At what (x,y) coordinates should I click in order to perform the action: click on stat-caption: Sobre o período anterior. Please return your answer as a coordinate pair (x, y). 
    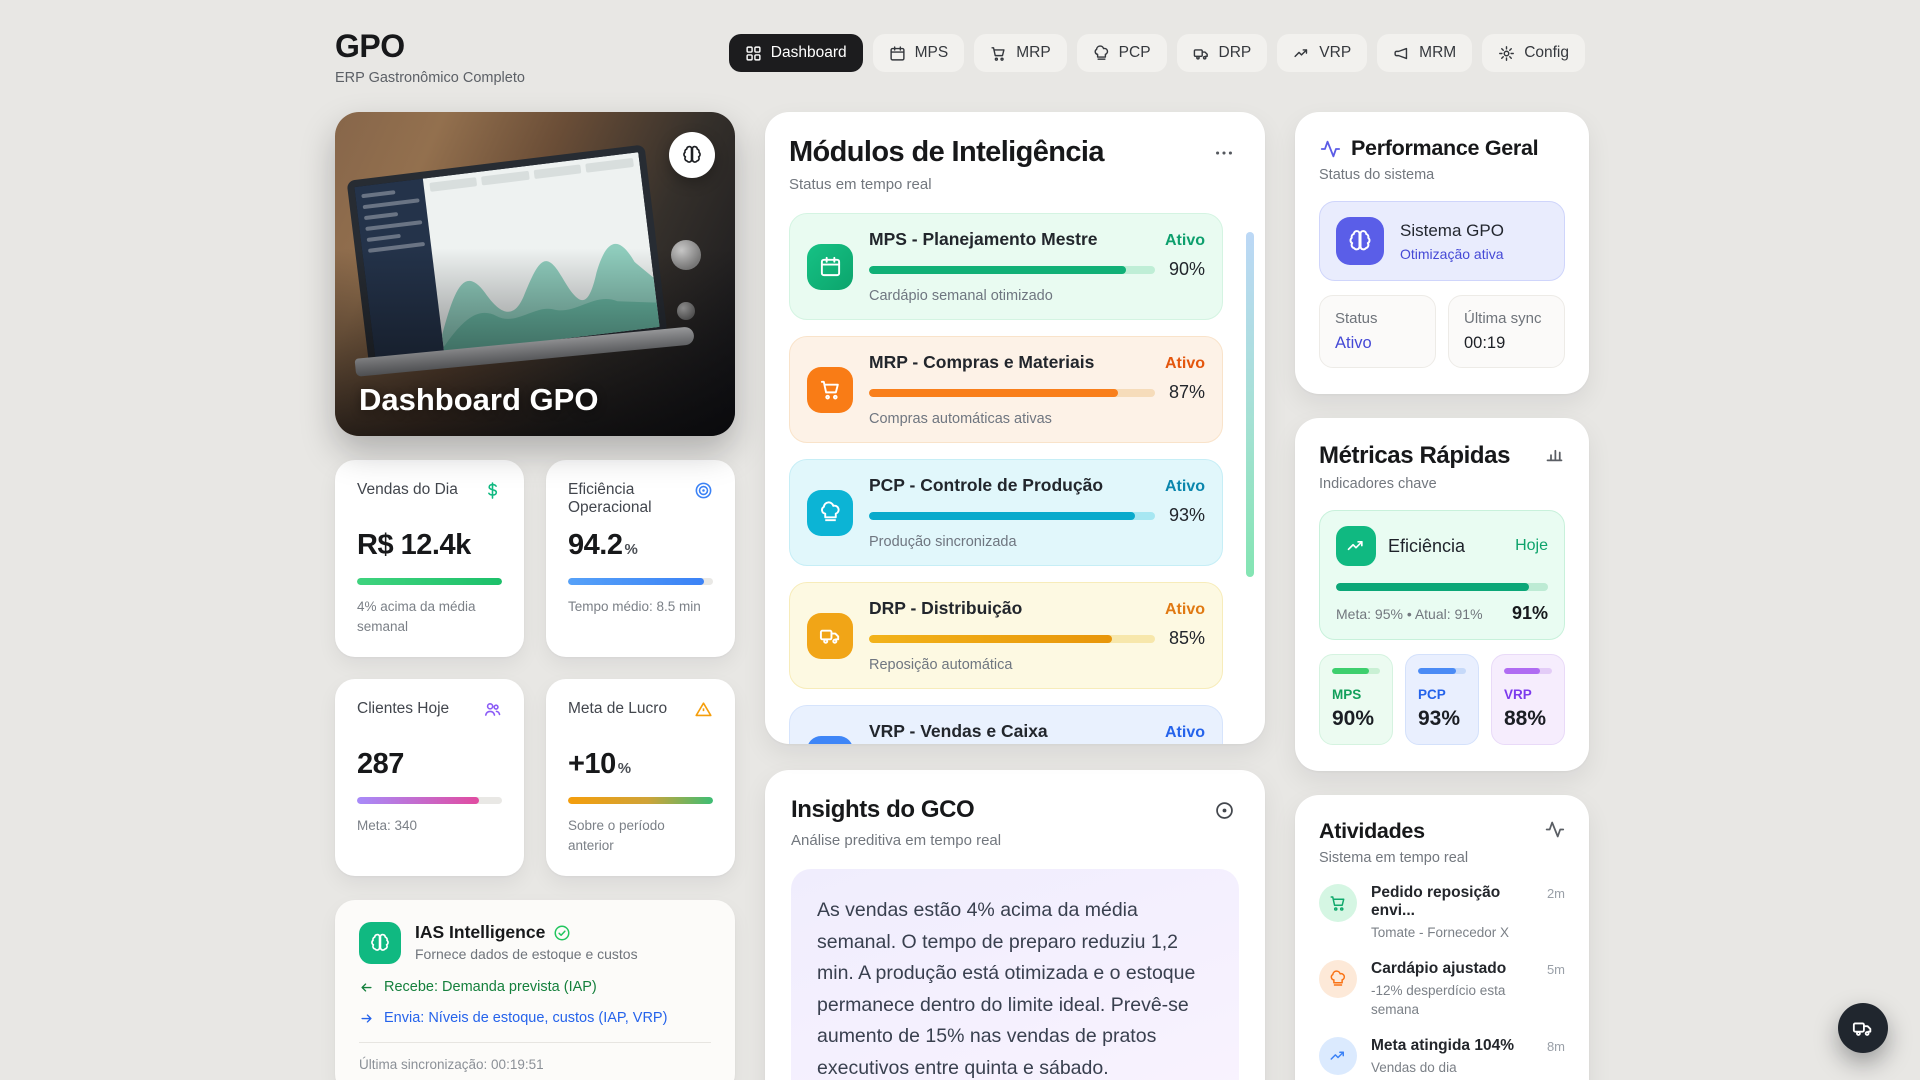
    Looking at the image, I should click on (616, 835).